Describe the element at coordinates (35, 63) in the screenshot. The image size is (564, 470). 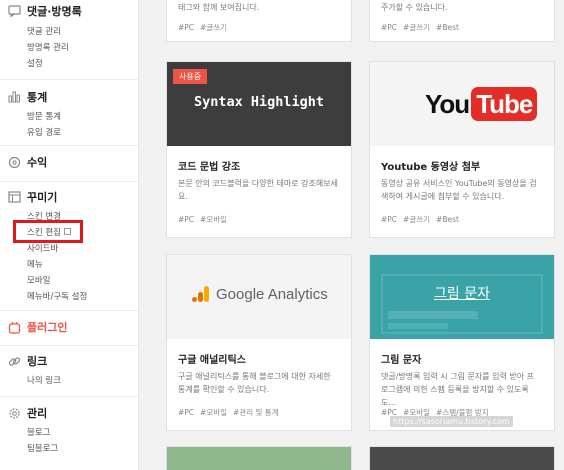
I see `sidebar-item-settings: 설정` at that location.